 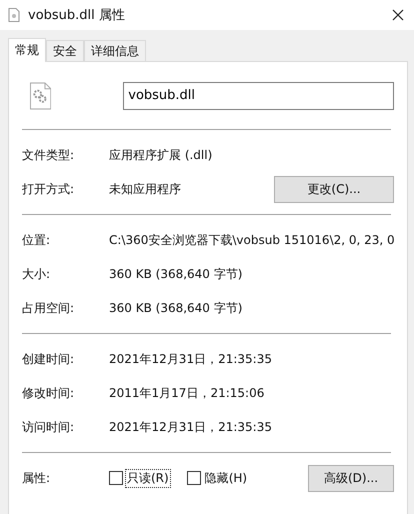 I want to click on file-name-field: vobsub.dll, so click(x=258, y=96).